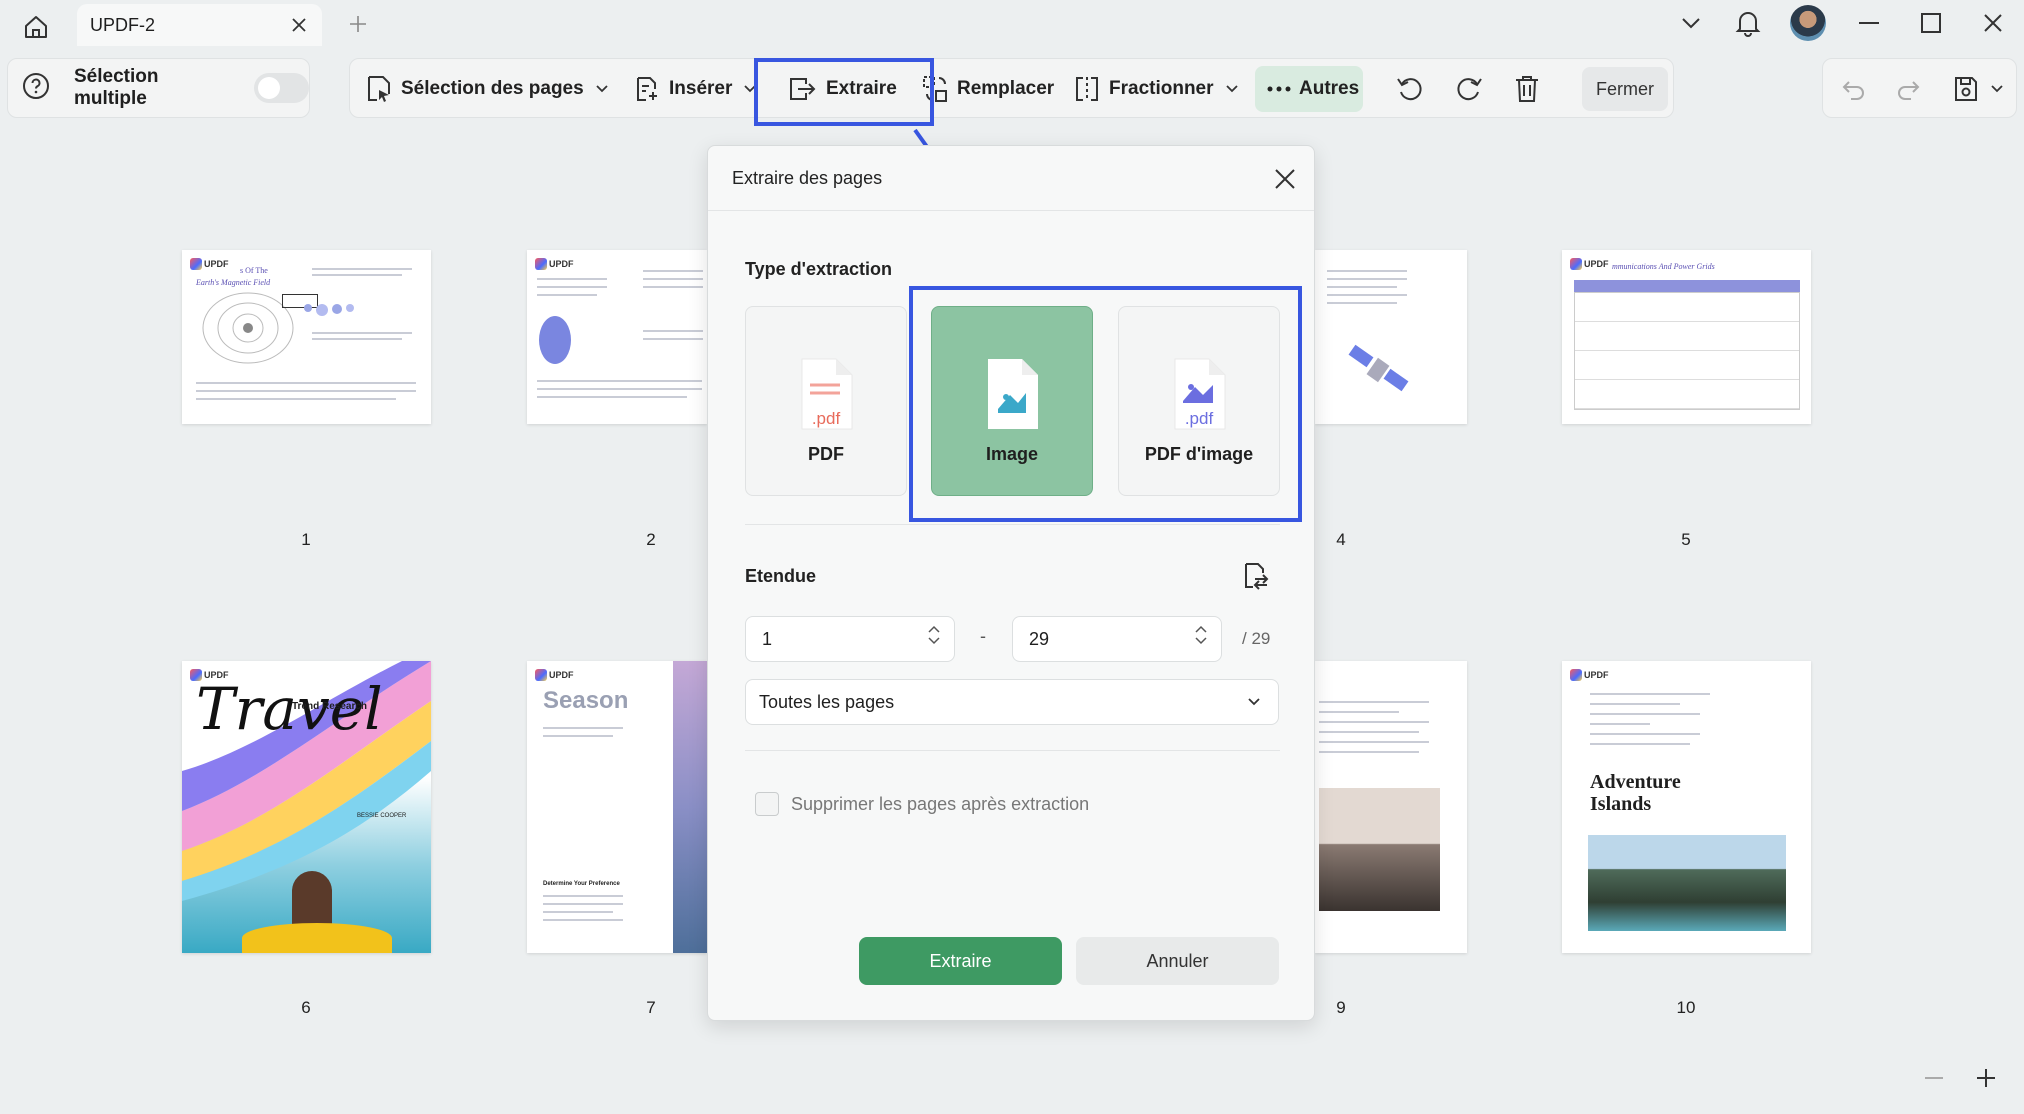  I want to click on multi-select-toolbar: Sélection multiple, so click(158, 88).